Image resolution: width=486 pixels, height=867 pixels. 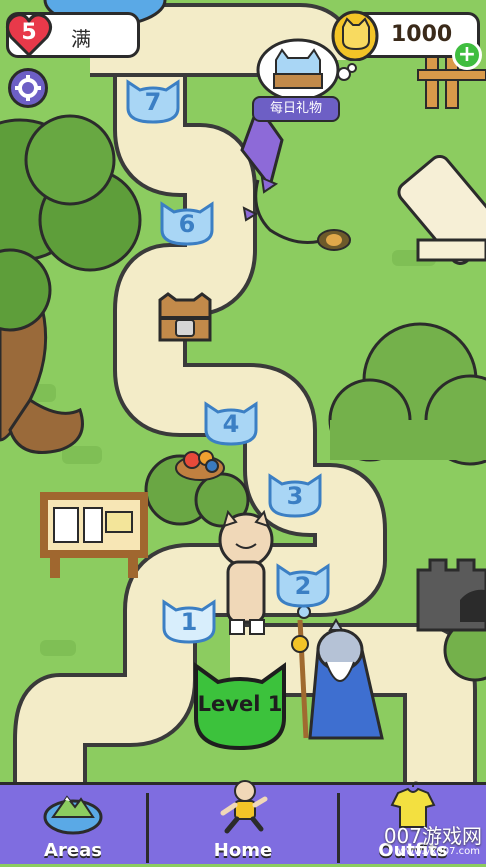 What do you see at coordinates (296, 109) in the screenshot?
I see `daily-gift-label: 每日礼物` at bounding box center [296, 109].